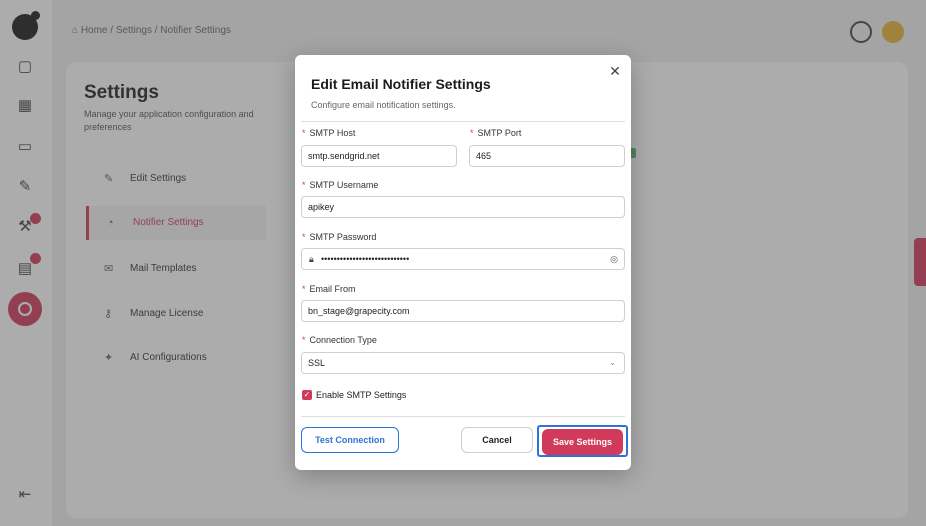  Describe the element at coordinates (612, 362) in the screenshot. I see `chevron-down-icon: ⌄` at that location.